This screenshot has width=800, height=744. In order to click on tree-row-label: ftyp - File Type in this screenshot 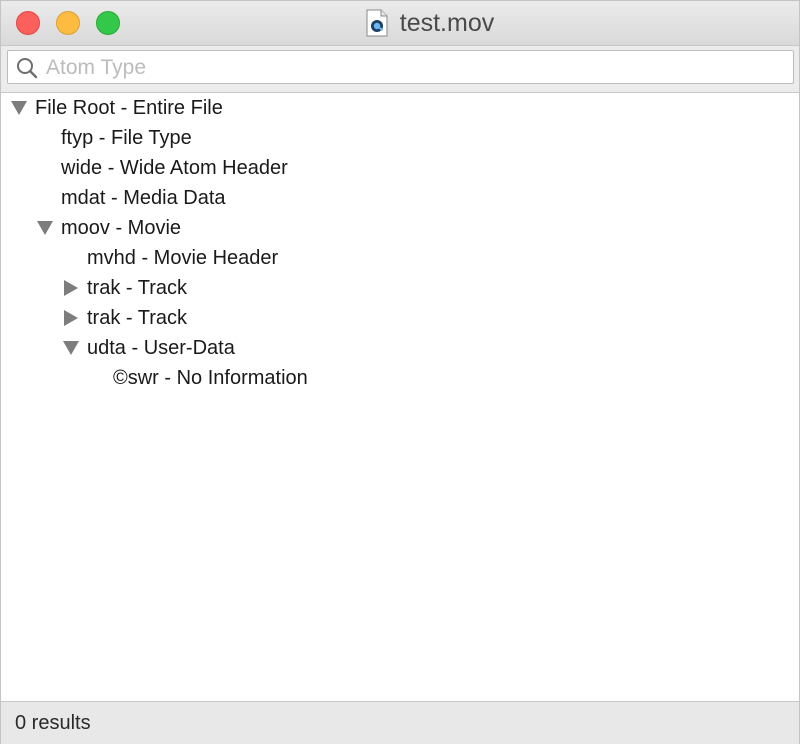, I will do `click(126, 138)`.